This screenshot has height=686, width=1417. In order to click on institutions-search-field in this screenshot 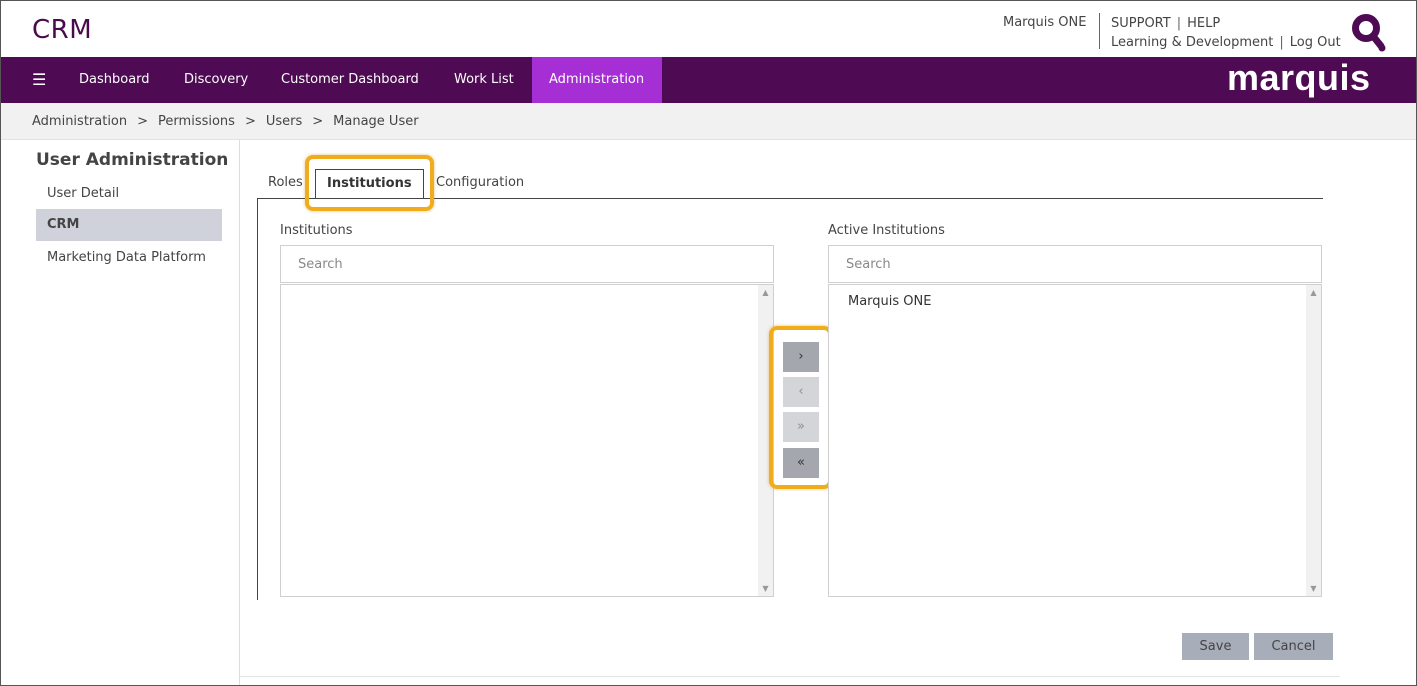, I will do `click(527, 264)`.